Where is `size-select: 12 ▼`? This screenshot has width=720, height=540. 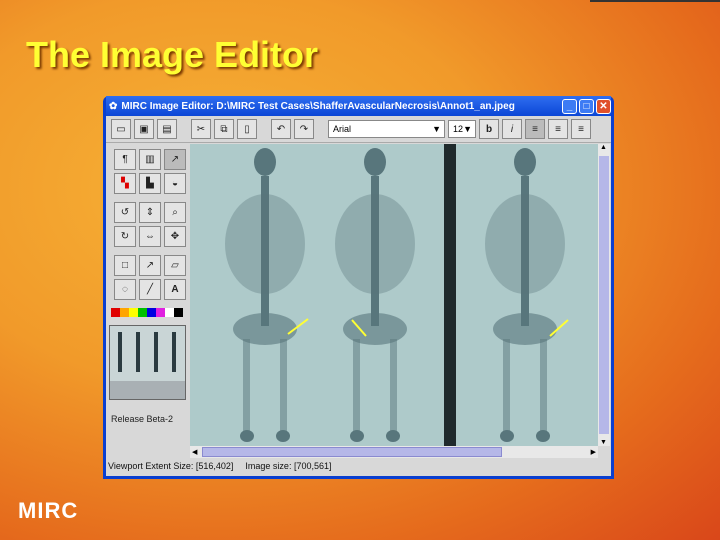 size-select: 12 ▼ is located at coordinates (462, 129).